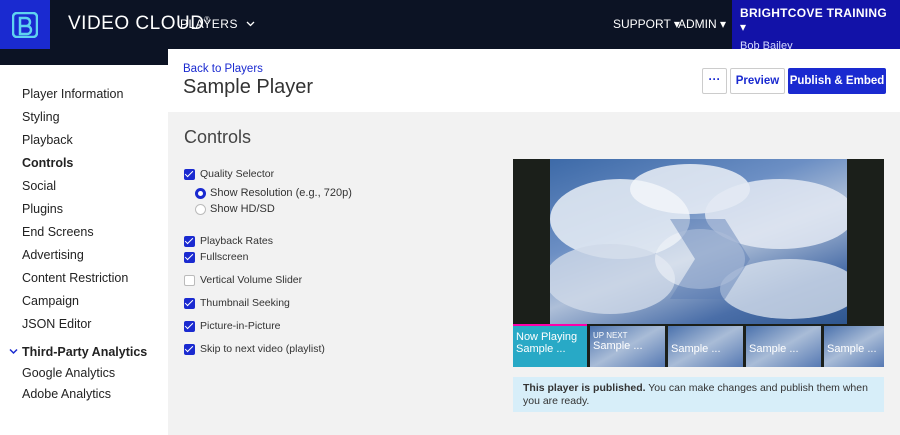 The width and height of the screenshot is (900, 435). What do you see at coordinates (757, 81) in the screenshot?
I see `preview-button: Preview` at bounding box center [757, 81].